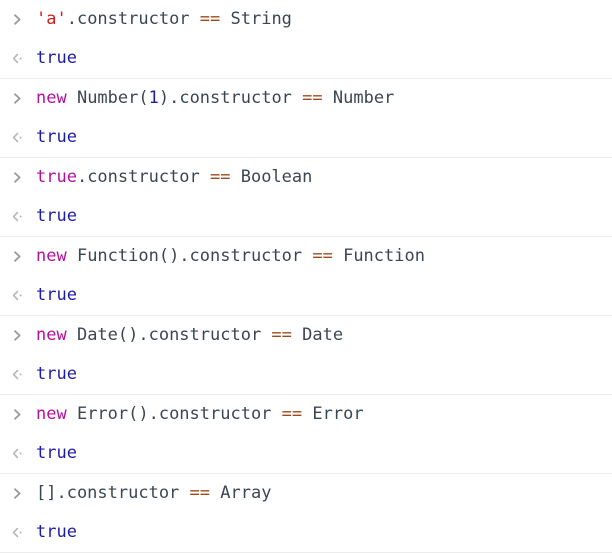  Describe the element at coordinates (174, 414) in the screenshot. I see `token-plain: Error().constructor` at that location.